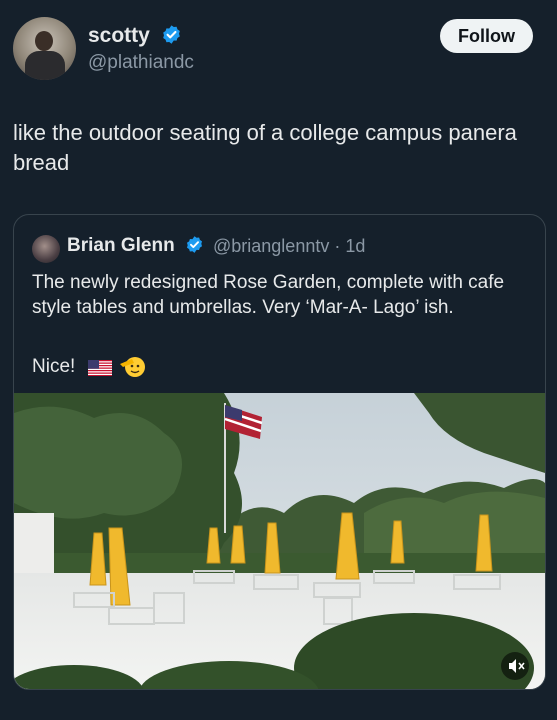 This screenshot has width=557, height=720. I want to click on us-flag-icon, so click(100, 368).